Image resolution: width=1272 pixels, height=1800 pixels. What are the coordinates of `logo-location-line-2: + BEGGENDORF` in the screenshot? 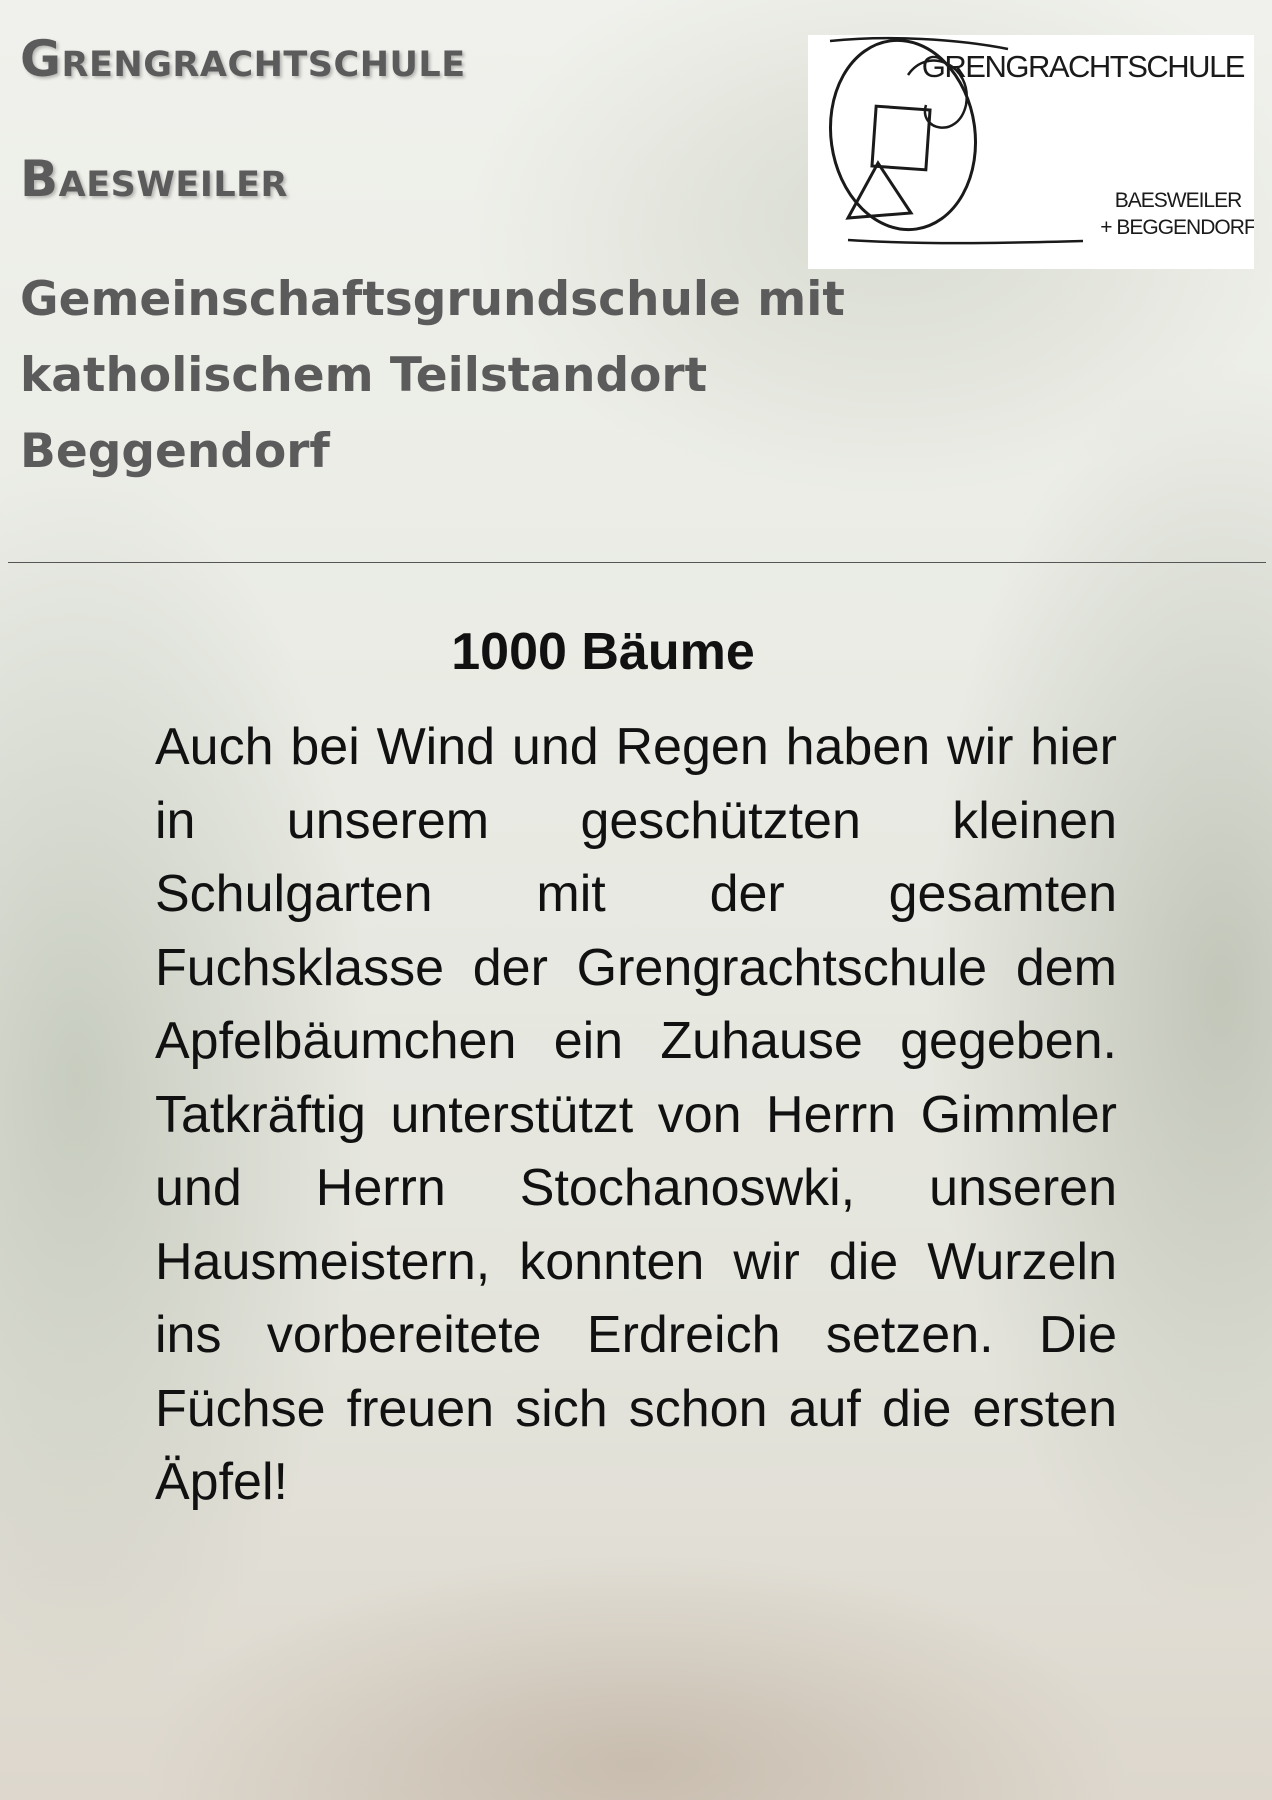 It's located at (1177, 227).